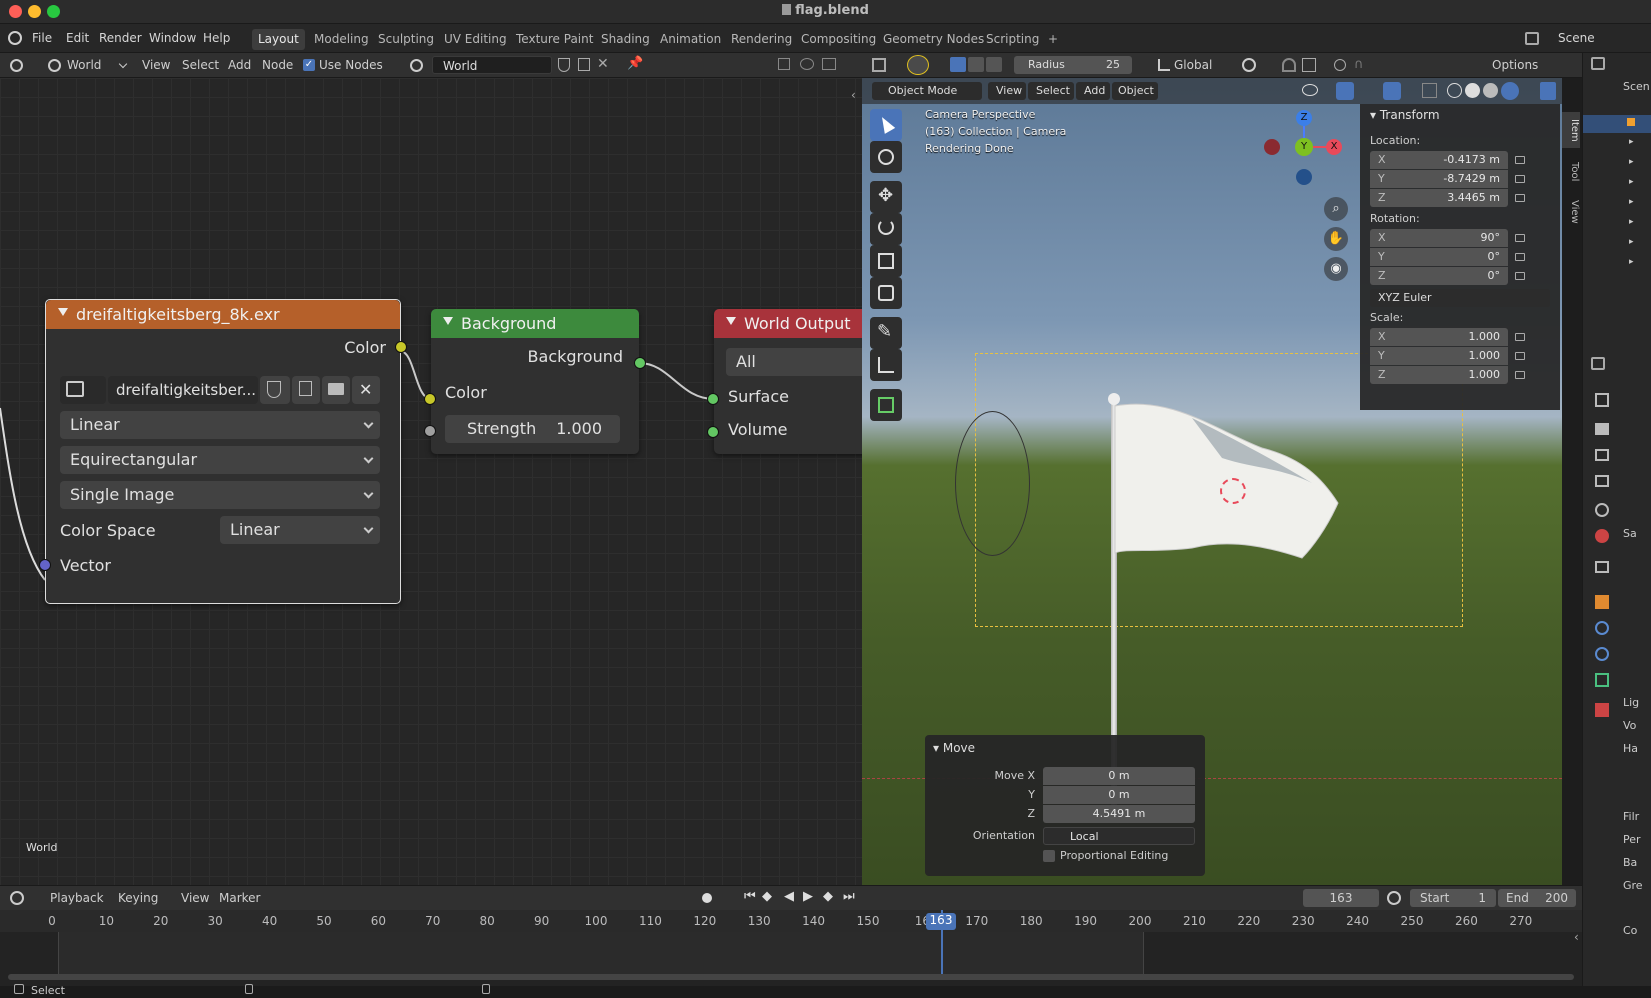  Describe the element at coordinates (1359, 64) in the screenshot. I see `falloff-icon: ∩` at that location.